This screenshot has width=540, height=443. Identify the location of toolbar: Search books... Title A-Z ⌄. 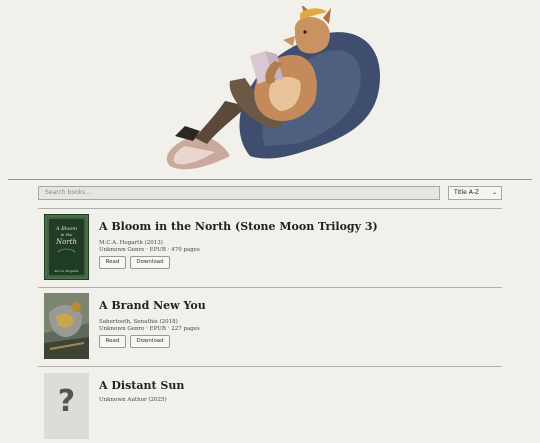
(270, 194).